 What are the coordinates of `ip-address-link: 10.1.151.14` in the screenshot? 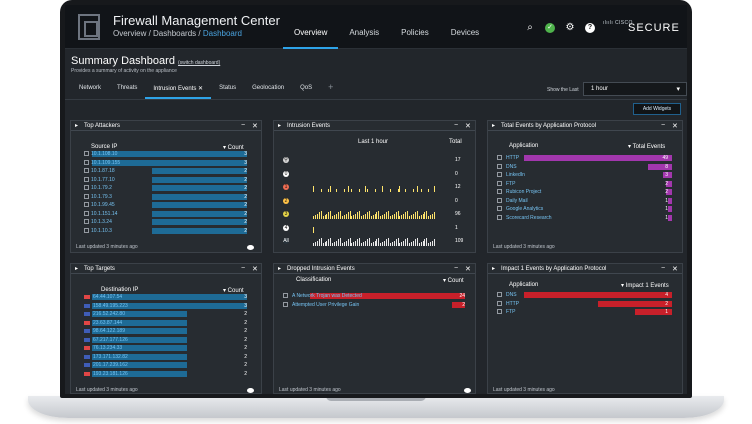 It's located at (104, 214).